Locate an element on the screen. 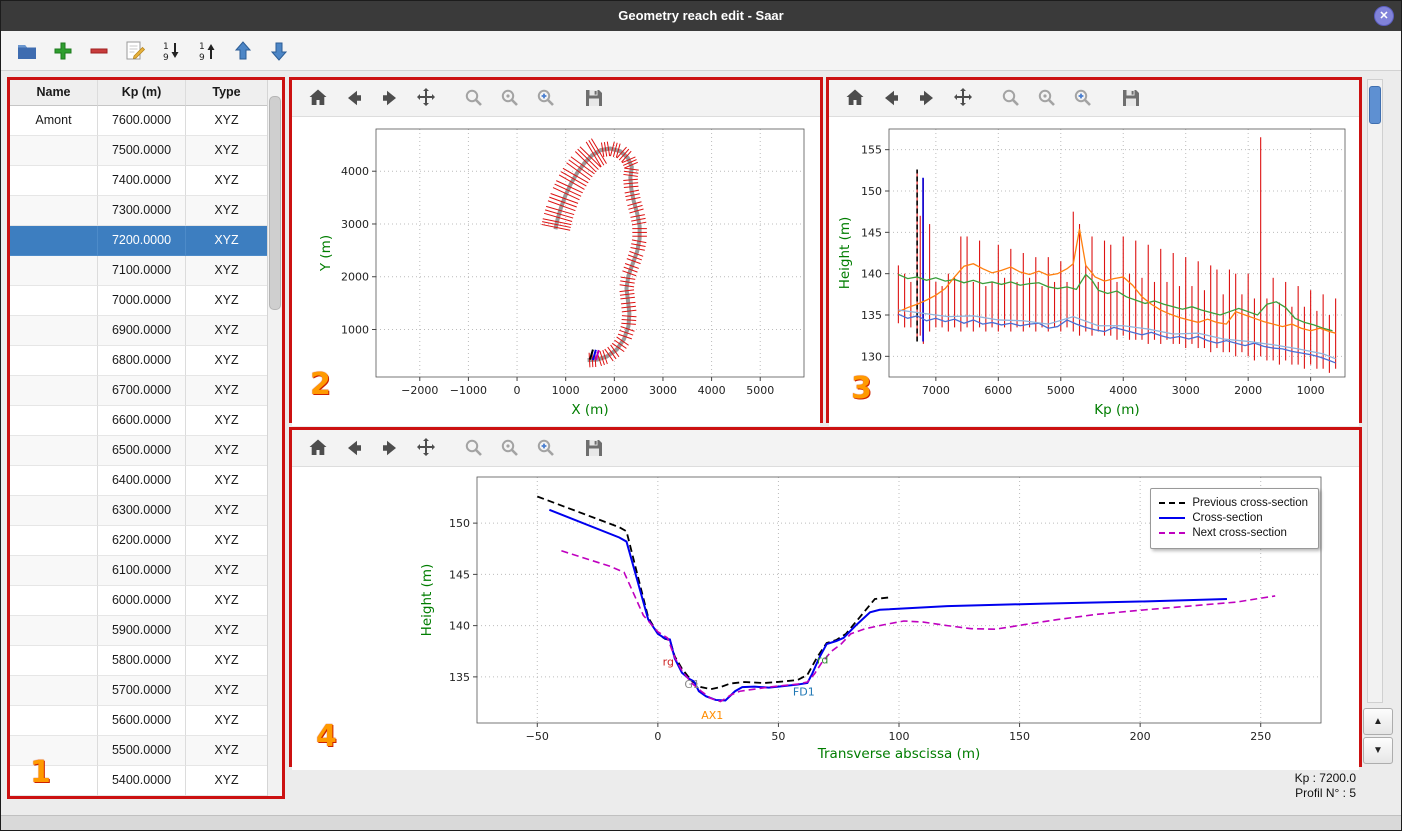 The image size is (1402, 831). cell-kp: 5800.0000 is located at coordinates (142, 661).